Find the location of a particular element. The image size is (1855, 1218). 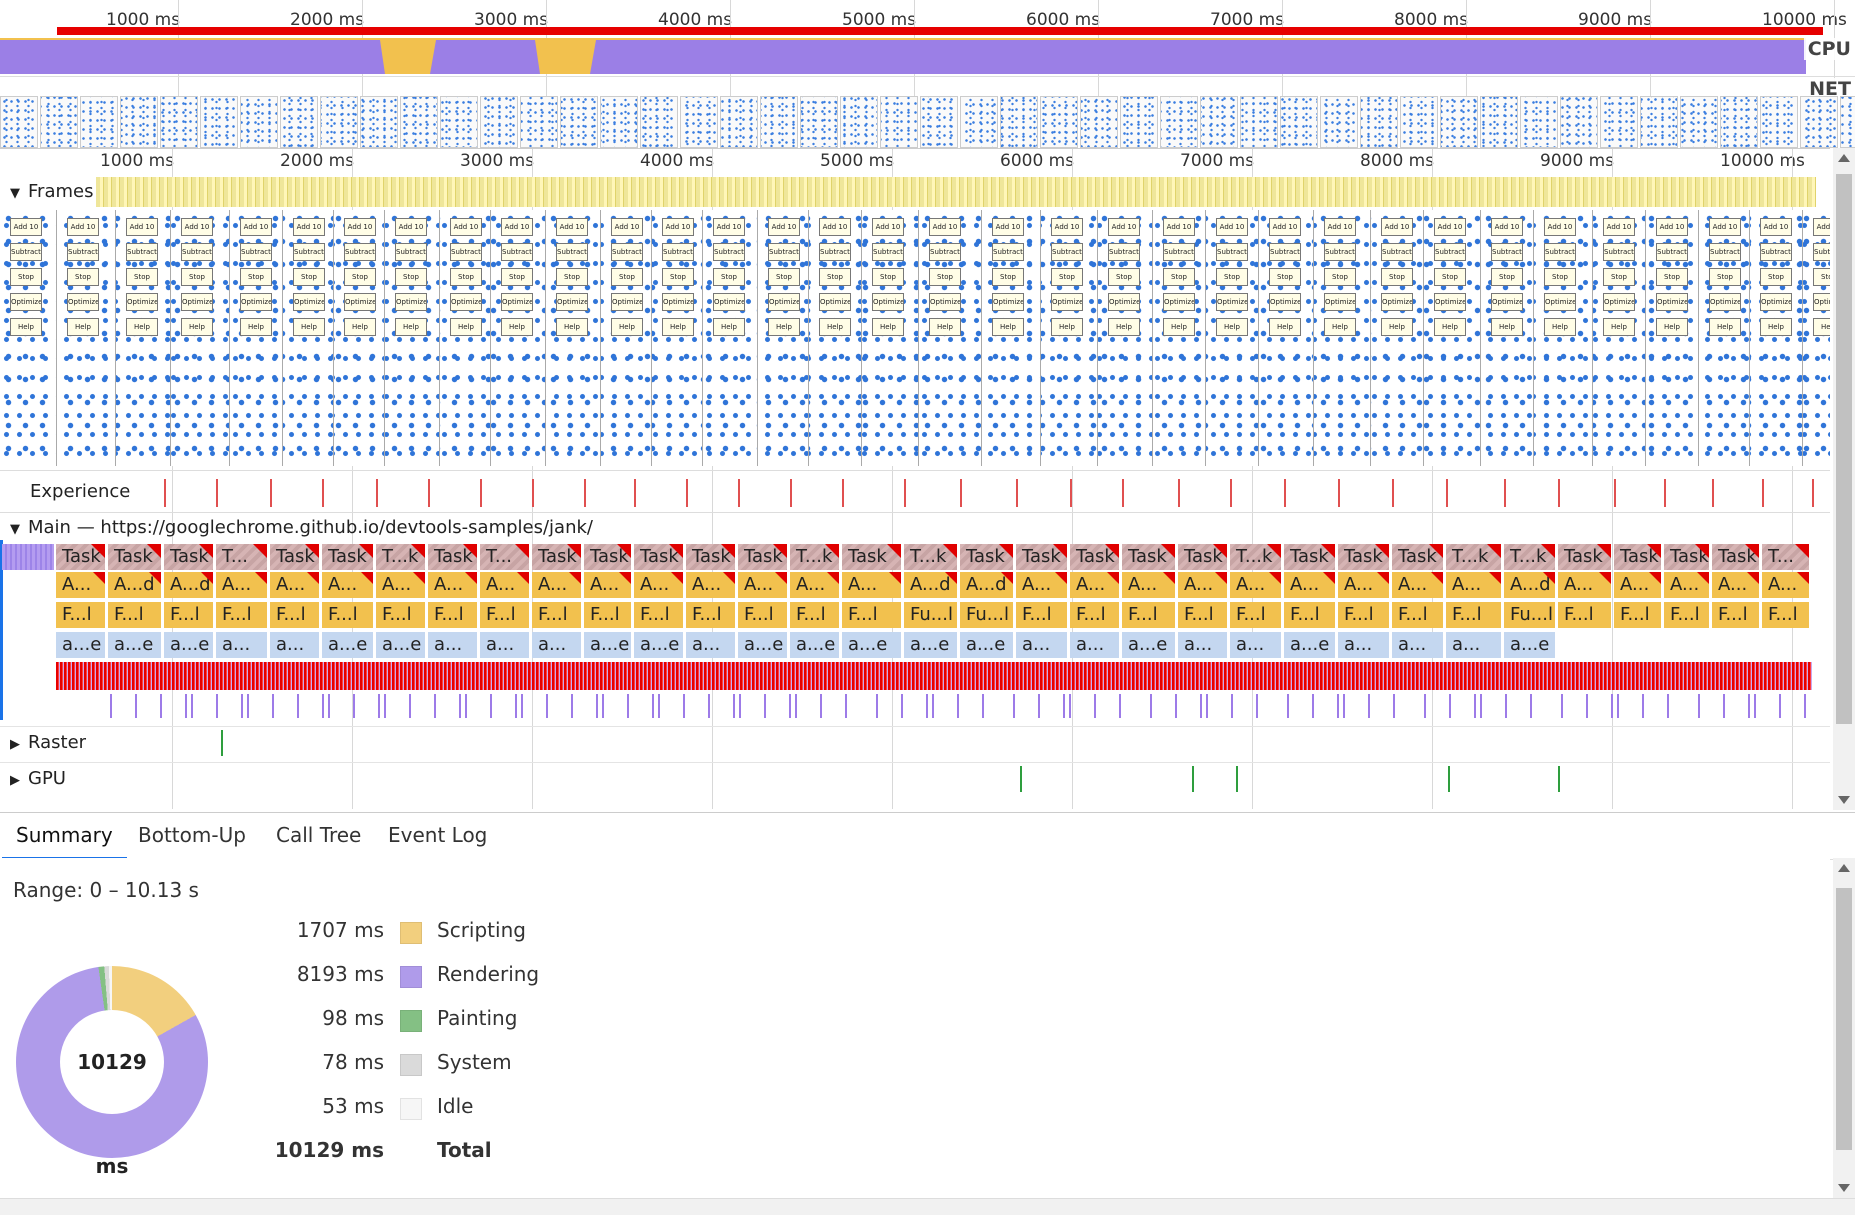

frames-strip is located at coordinates (956, 192).